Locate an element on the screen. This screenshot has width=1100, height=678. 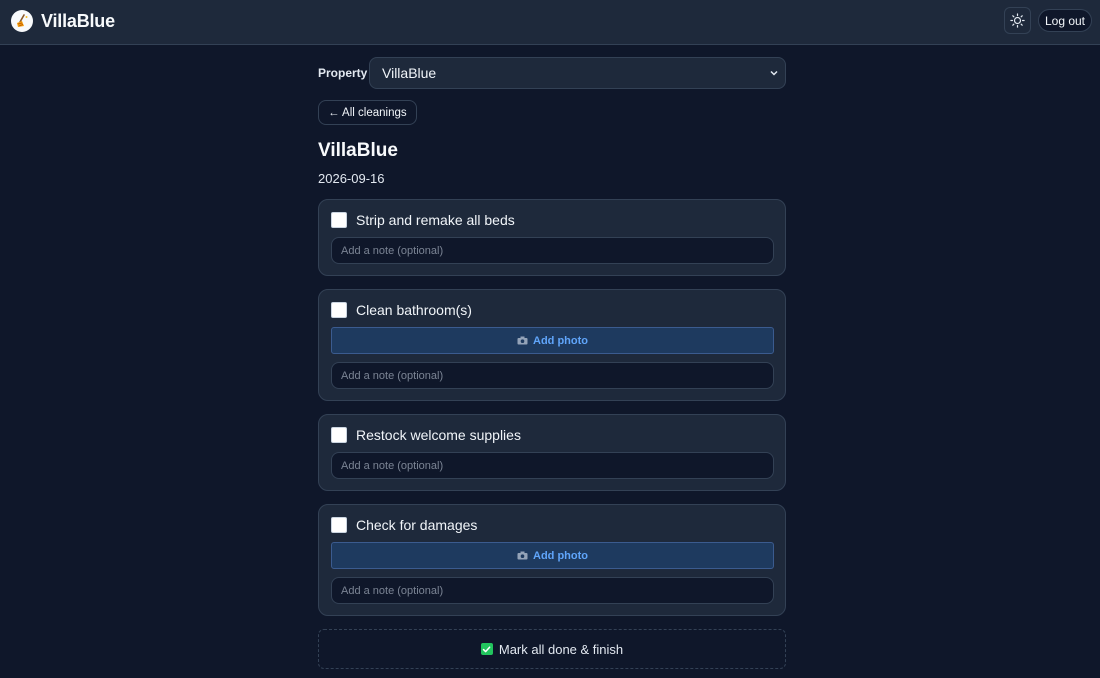
cleaning-date: 2026-09-16 is located at coordinates (351, 178).